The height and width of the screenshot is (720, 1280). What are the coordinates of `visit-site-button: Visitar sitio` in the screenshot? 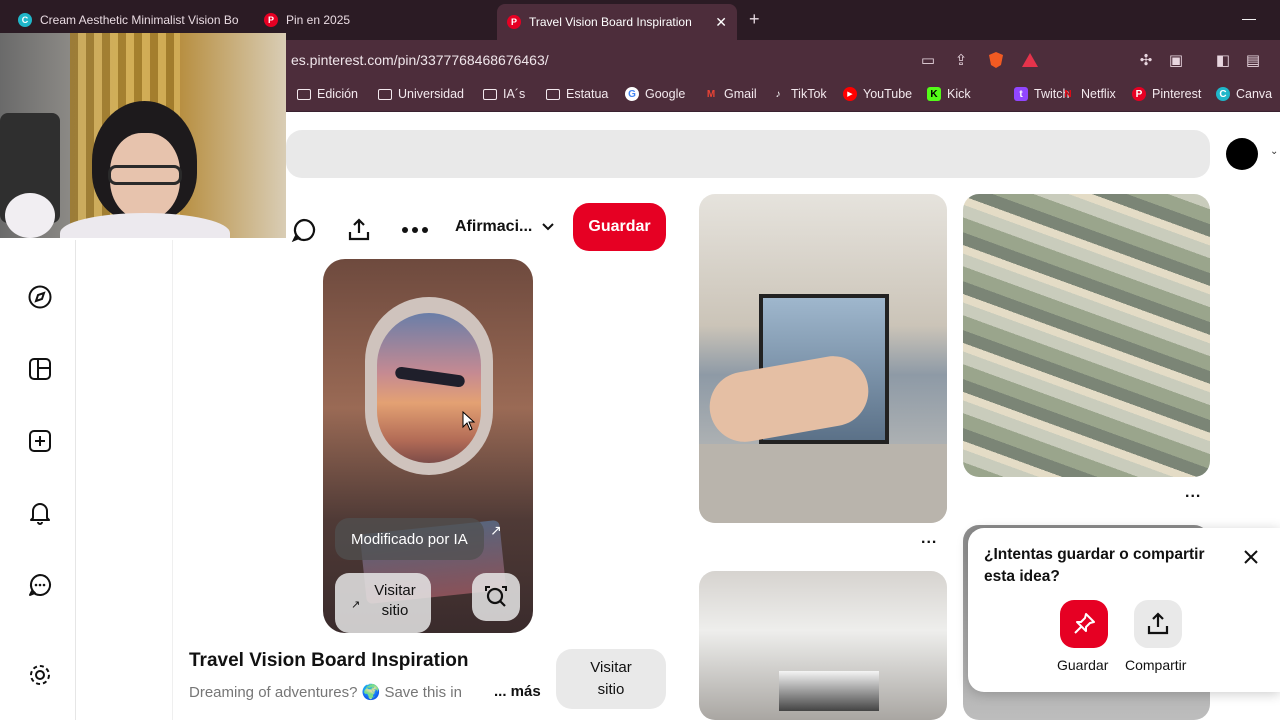 It's located at (611, 679).